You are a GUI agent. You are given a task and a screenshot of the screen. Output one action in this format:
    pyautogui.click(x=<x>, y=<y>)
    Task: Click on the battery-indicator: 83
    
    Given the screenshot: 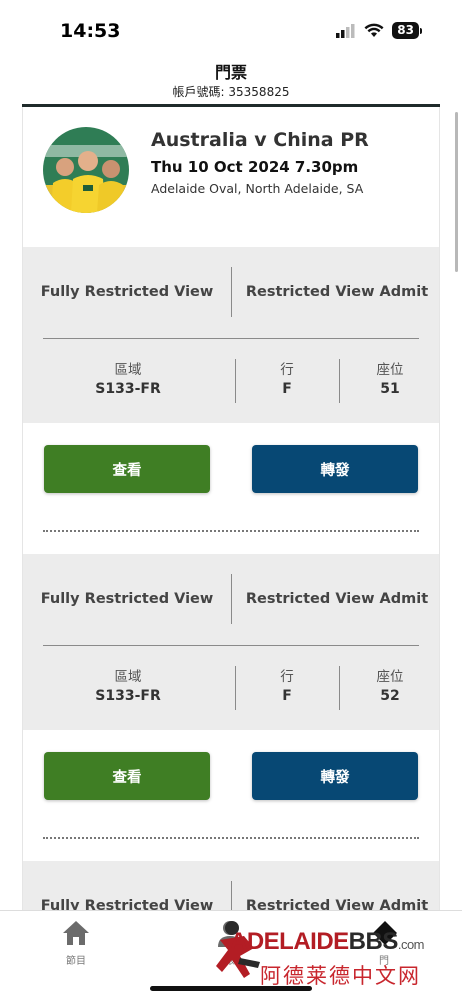 What is the action you would take?
    pyautogui.click(x=405, y=30)
    